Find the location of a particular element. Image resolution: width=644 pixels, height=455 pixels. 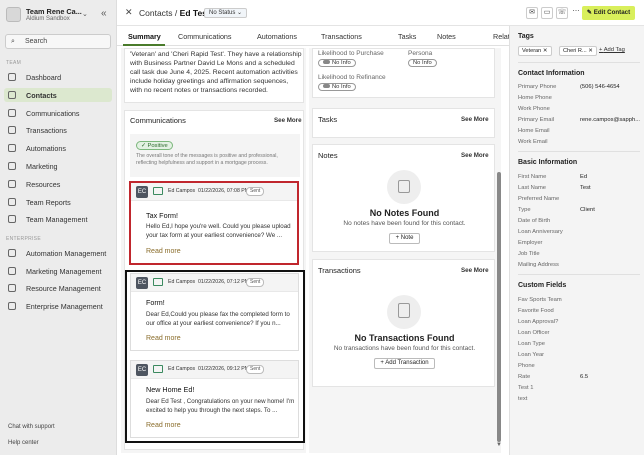

persona-value: No Info is located at coordinates (422, 63).